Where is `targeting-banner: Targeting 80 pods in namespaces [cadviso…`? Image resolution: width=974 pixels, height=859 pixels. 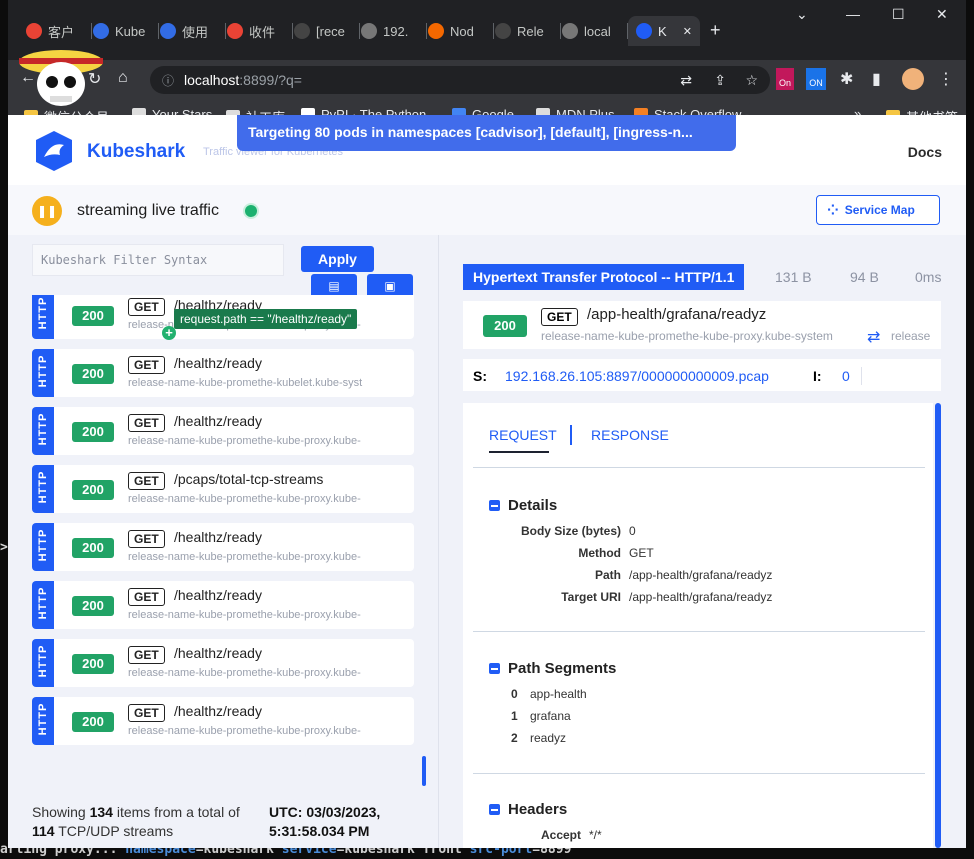
targeting-banner: Targeting 80 pods in namespaces [cadviso… is located at coordinates (486, 133).